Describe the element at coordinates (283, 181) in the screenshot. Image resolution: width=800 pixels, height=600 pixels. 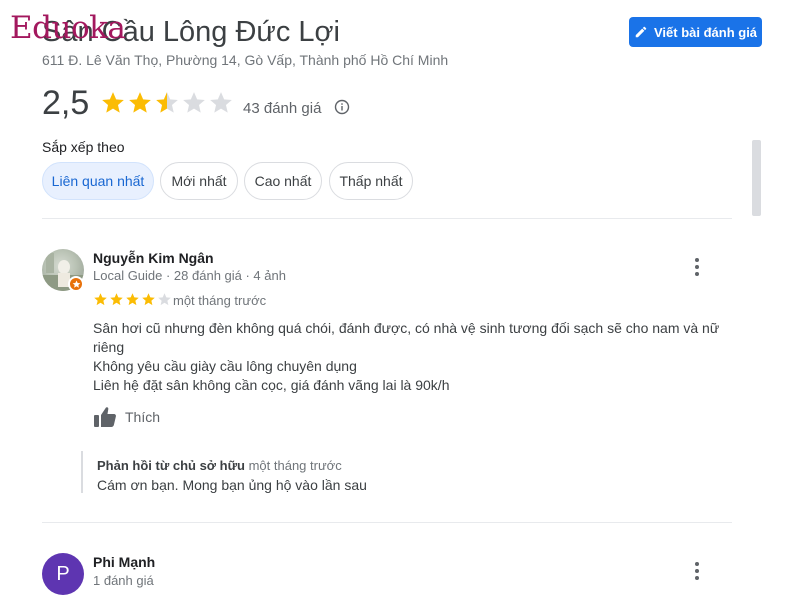
I see `sort-chip-highest: Cao nhất` at that location.